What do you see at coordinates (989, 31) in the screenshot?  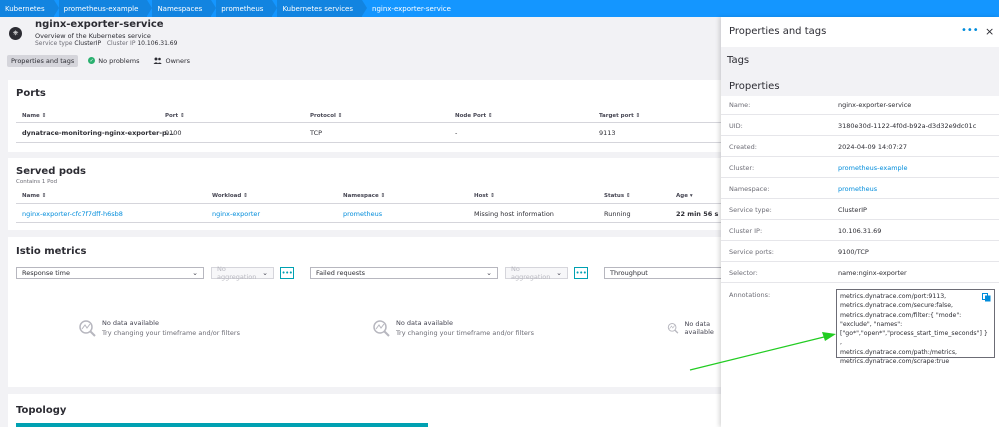 I see `close-icon: ×` at bounding box center [989, 31].